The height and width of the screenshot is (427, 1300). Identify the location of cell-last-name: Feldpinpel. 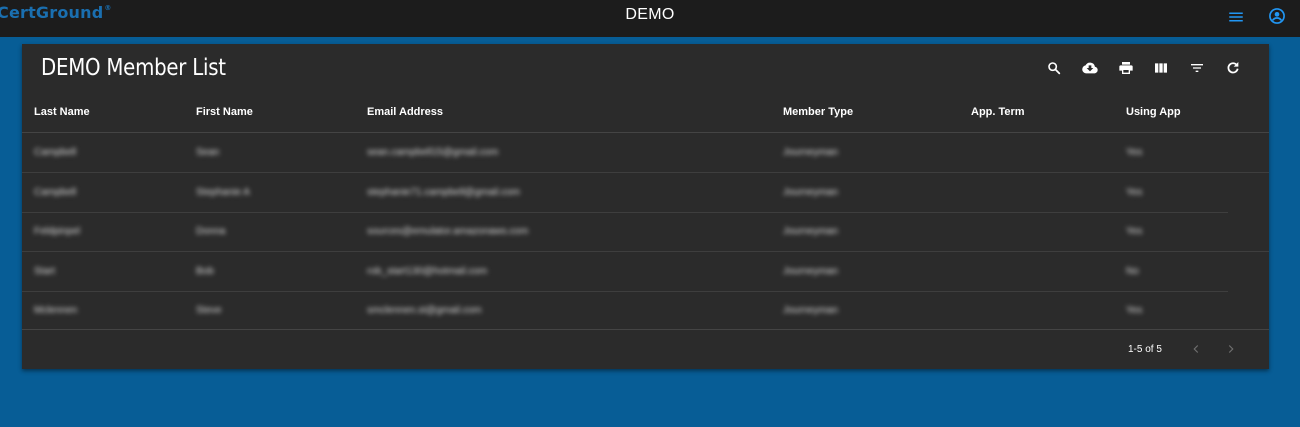
(57, 231).